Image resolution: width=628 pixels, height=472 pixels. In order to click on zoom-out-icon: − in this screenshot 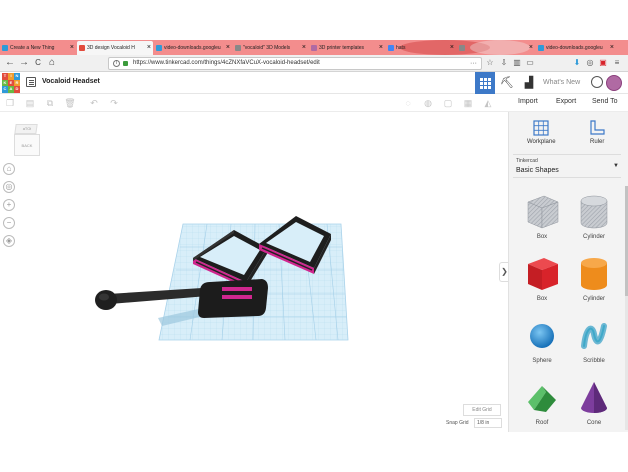, I will do `click(9, 223)`.